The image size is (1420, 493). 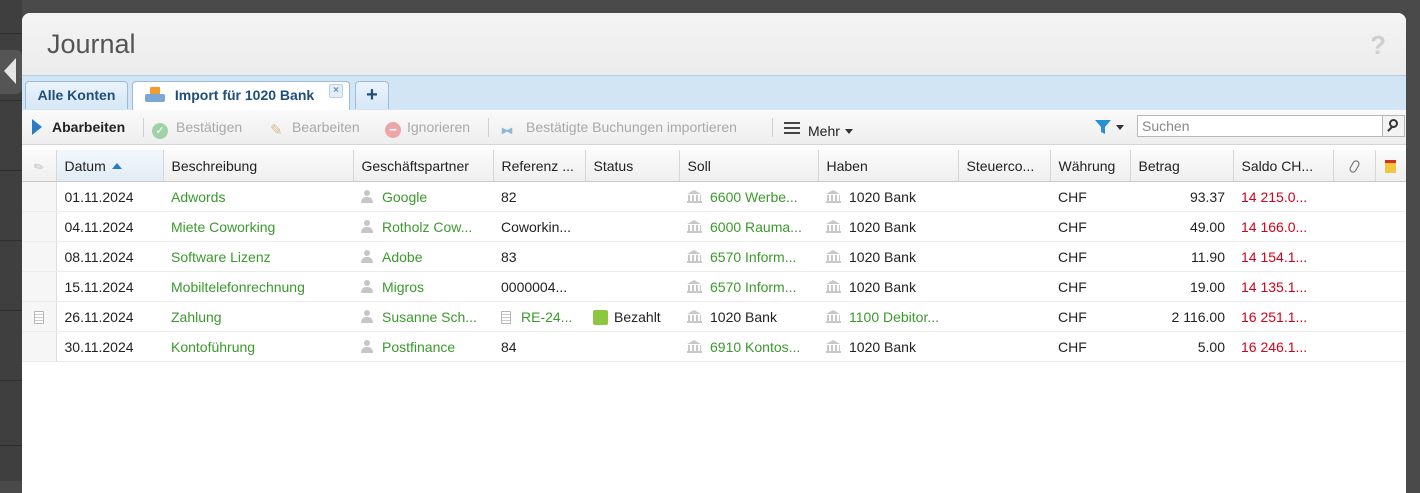 I want to click on cell-debit: 1020 Bank, so click(x=748, y=316).